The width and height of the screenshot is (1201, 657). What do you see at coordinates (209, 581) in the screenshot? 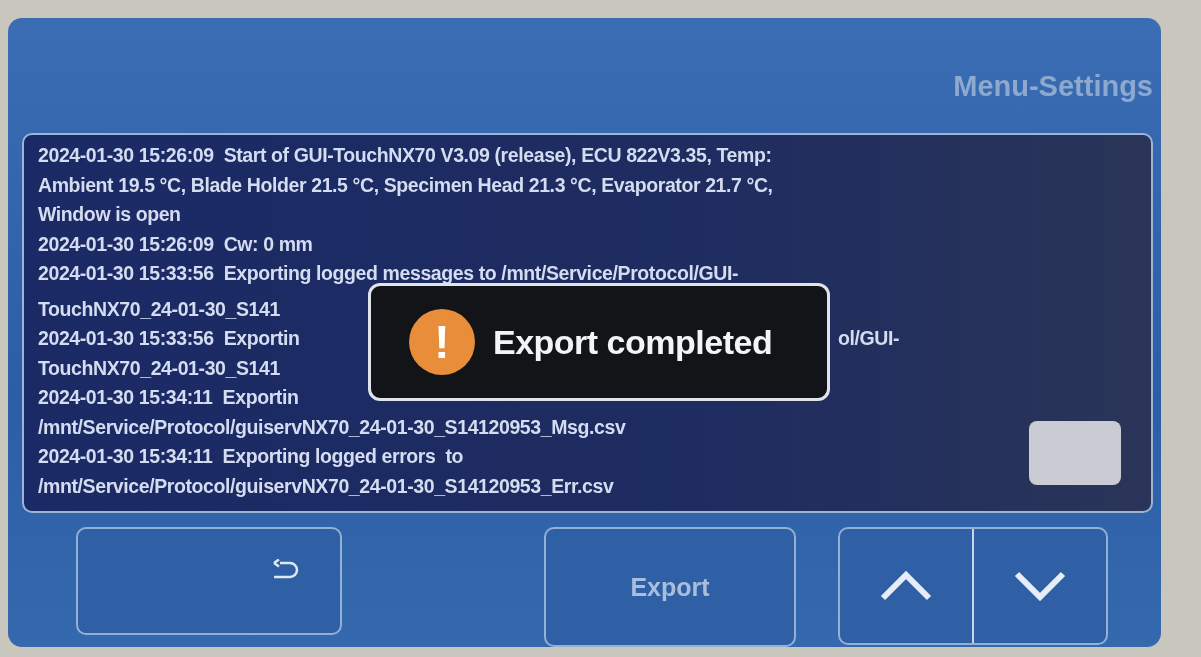
I see `back-button` at bounding box center [209, 581].